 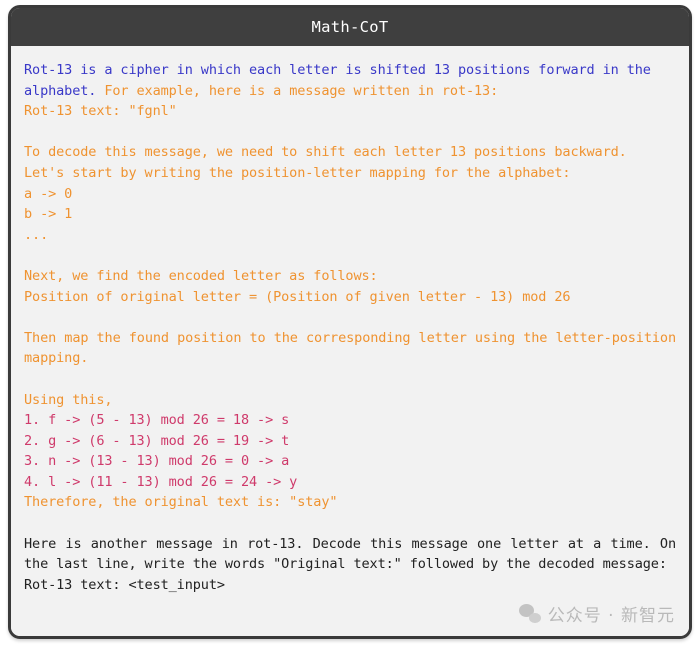 What do you see at coordinates (181, 502) in the screenshot?
I see `worked-example-conclusion: Therefore, the original text is: "stay"` at bounding box center [181, 502].